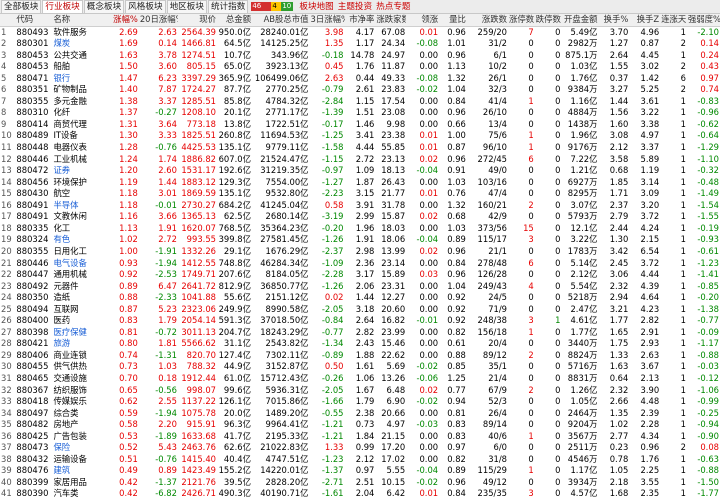 This screenshot has width=720, height=502. Describe the element at coordinates (703, 20) in the screenshot. I see `column-header-strength: 强弱度%` at that location.